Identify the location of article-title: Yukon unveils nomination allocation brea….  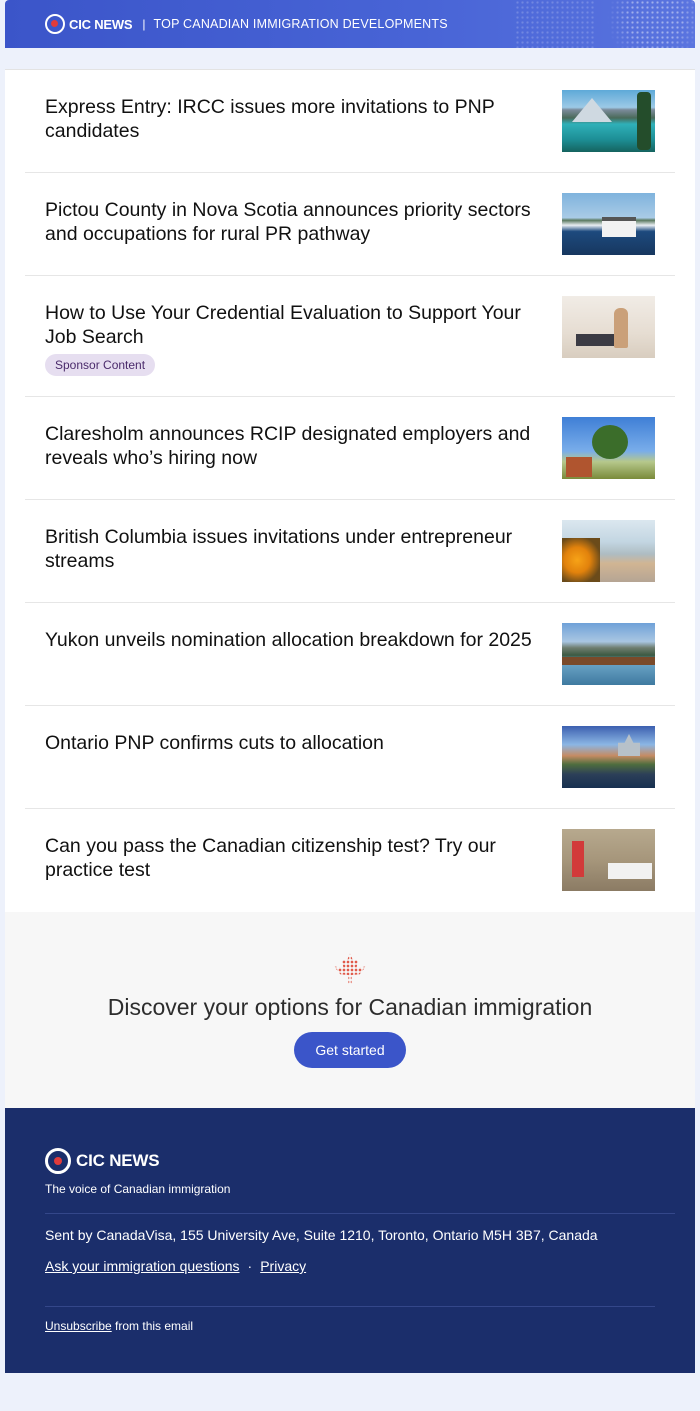
(292, 640).